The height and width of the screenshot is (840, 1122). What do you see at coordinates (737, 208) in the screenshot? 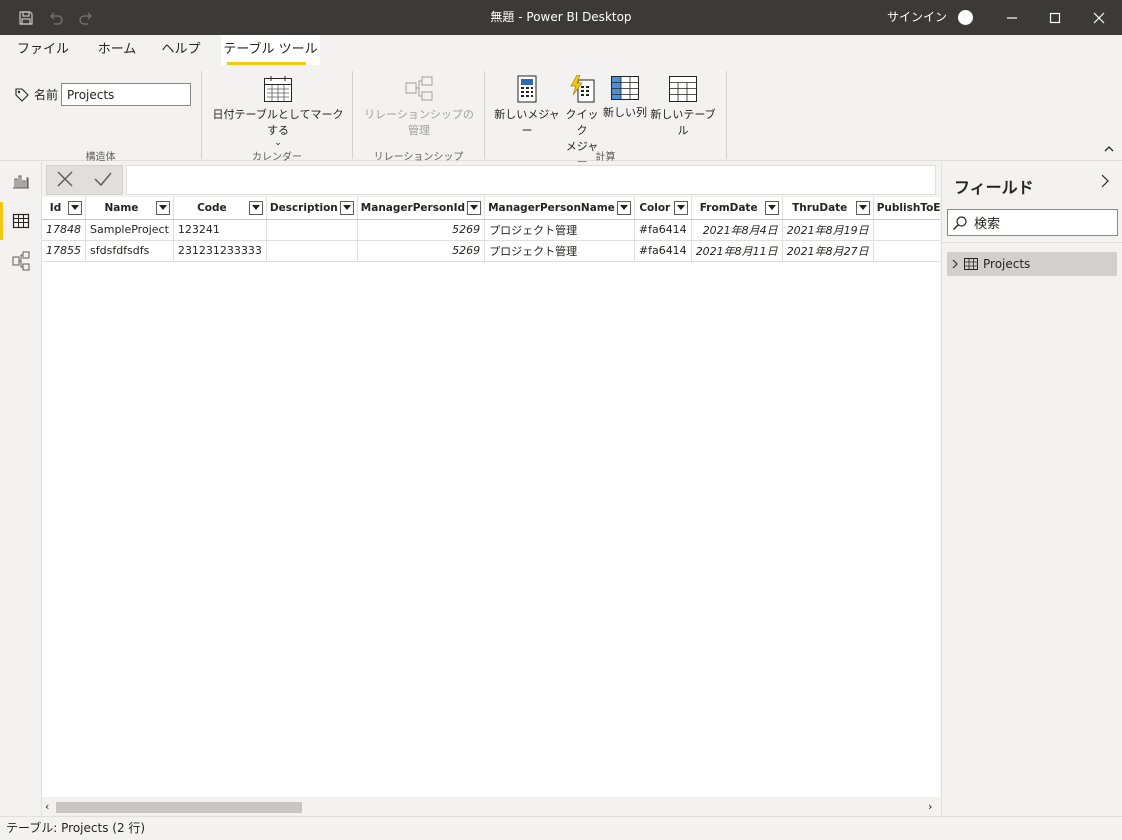
I see `column-header: FromDate` at bounding box center [737, 208].